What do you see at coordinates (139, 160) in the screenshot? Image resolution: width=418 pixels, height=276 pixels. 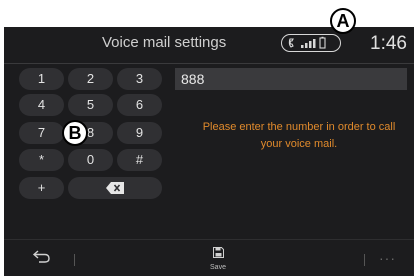 I see `key-hash: #` at bounding box center [139, 160].